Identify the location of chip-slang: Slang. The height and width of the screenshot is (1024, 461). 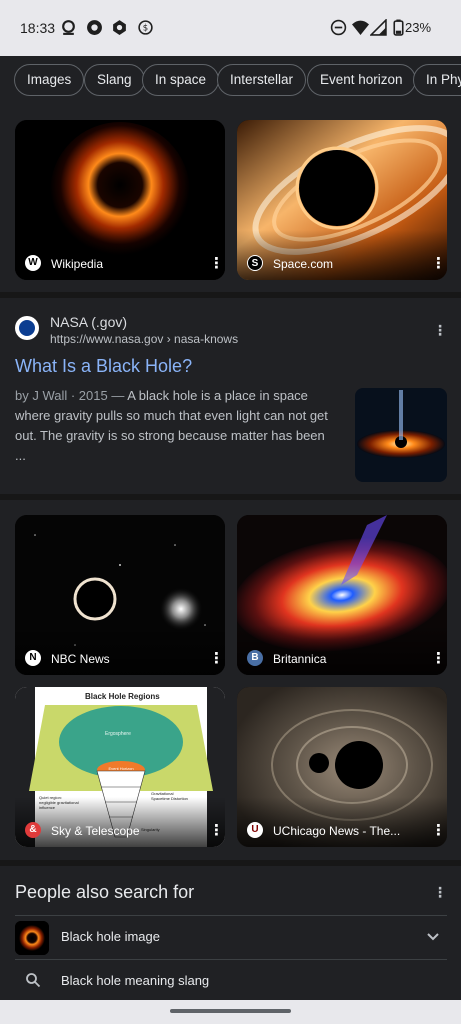
(114, 80).